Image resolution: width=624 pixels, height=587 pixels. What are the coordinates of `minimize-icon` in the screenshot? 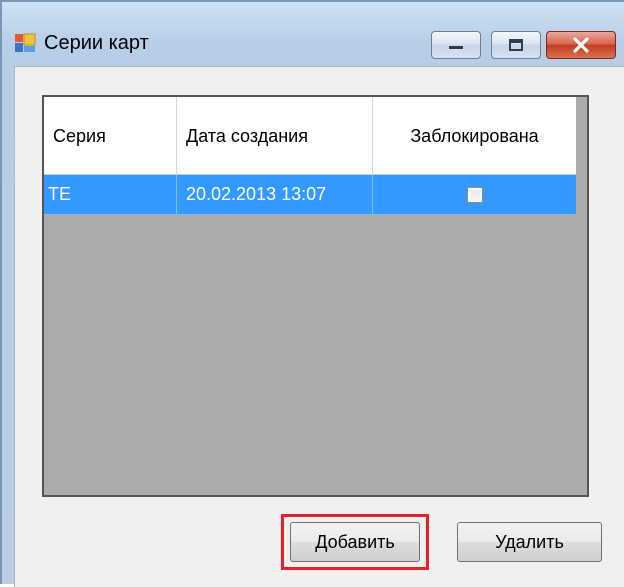 It's located at (456, 47).